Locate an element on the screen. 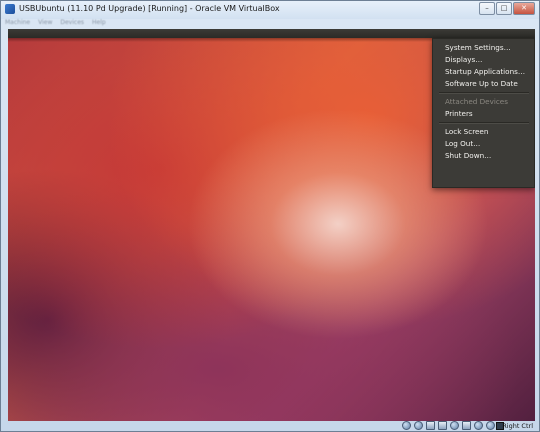 The height and width of the screenshot is (432, 540). menu-item-attached-devices: Attached Devices is located at coordinates (476, 101).